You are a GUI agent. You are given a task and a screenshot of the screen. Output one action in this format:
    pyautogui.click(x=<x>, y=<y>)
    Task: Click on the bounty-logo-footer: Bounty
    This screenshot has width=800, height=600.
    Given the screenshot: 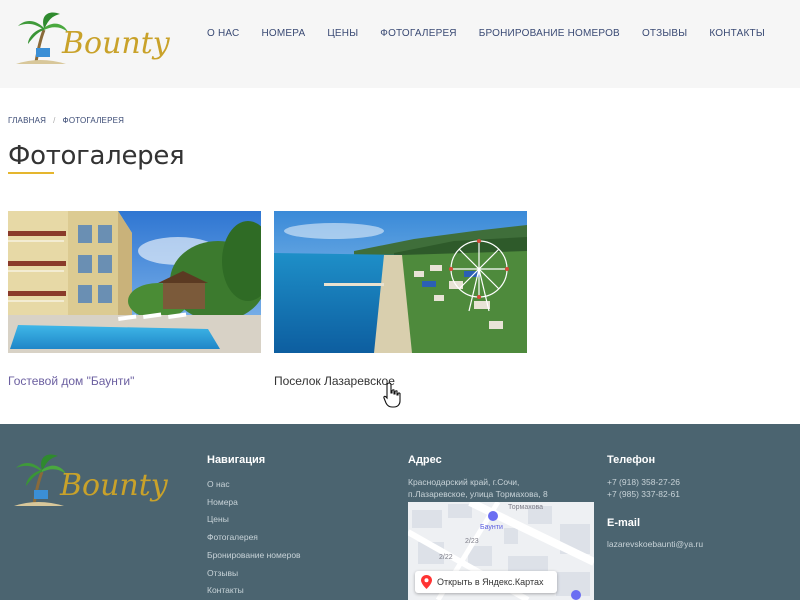 What is the action you would take?
    pyautogui.click(x=88, y=481)
    